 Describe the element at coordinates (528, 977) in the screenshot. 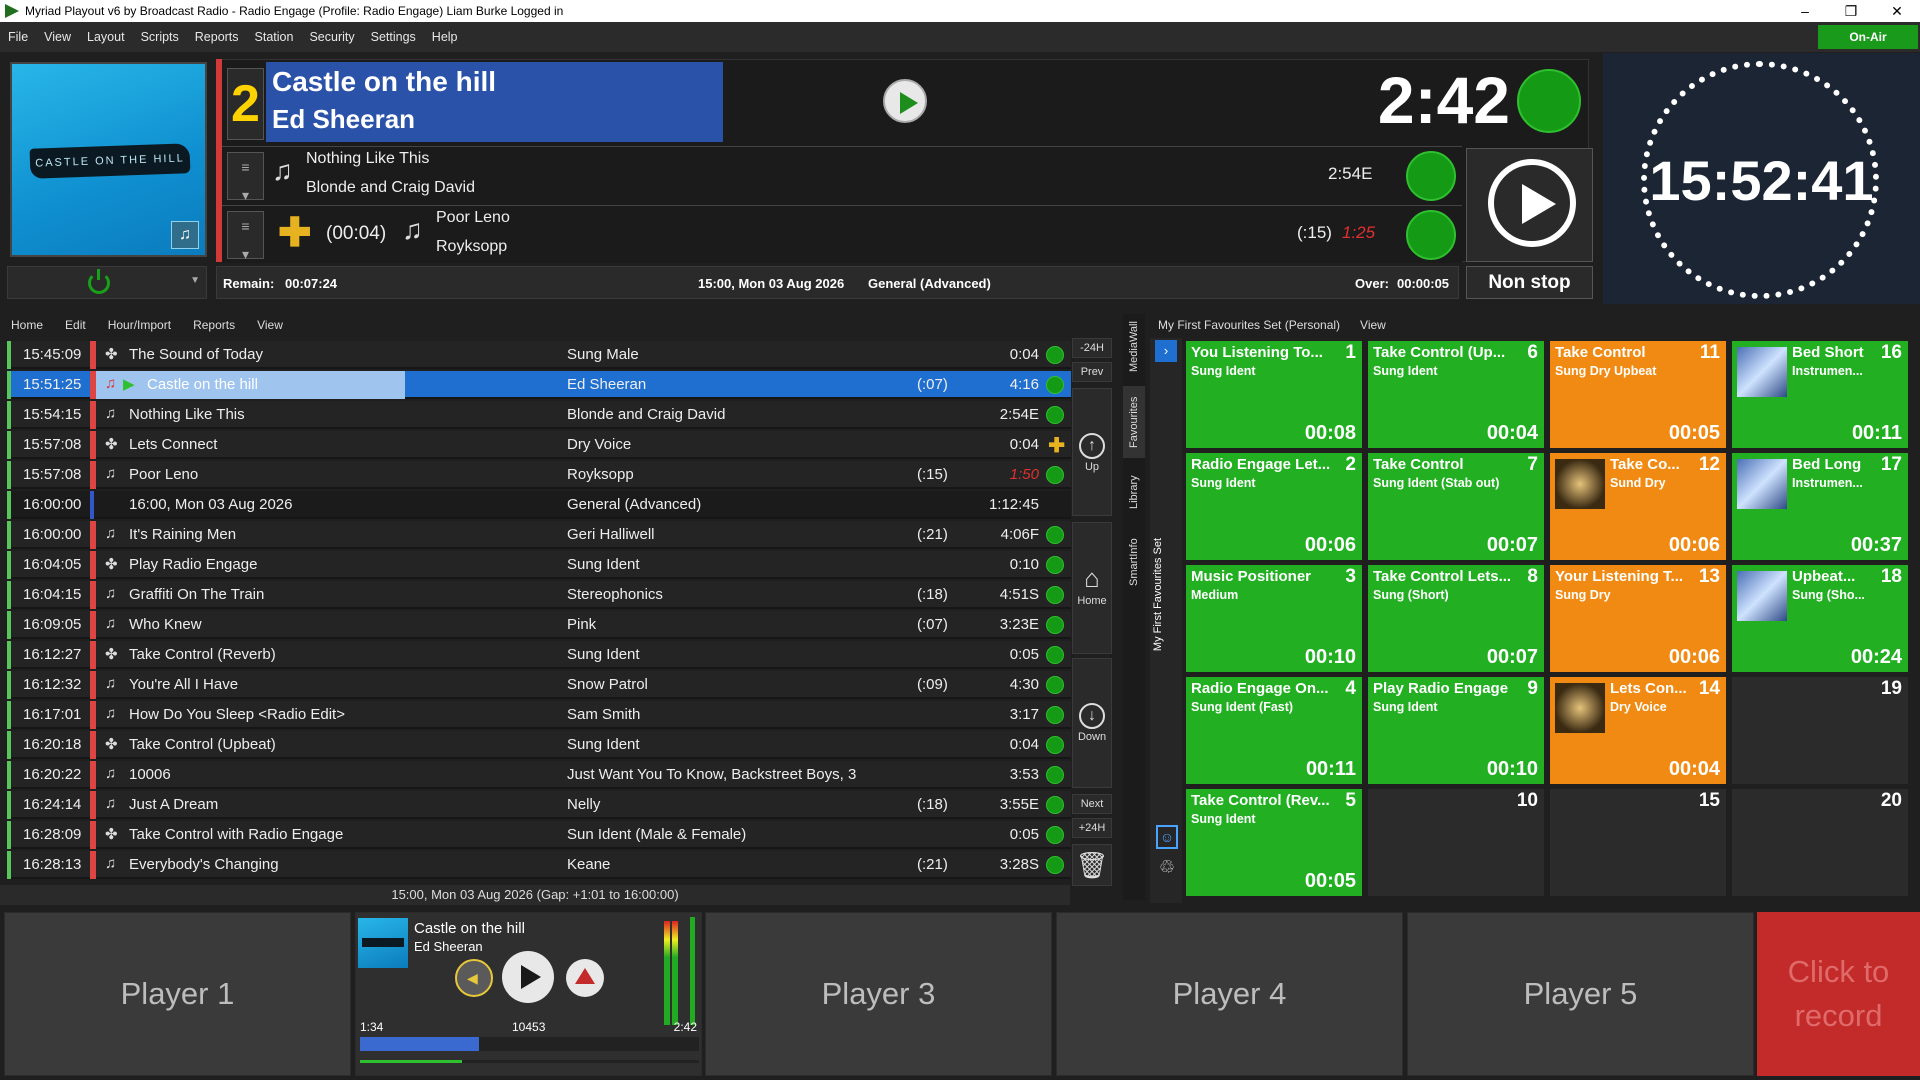

I see `player-play-button` at that location.